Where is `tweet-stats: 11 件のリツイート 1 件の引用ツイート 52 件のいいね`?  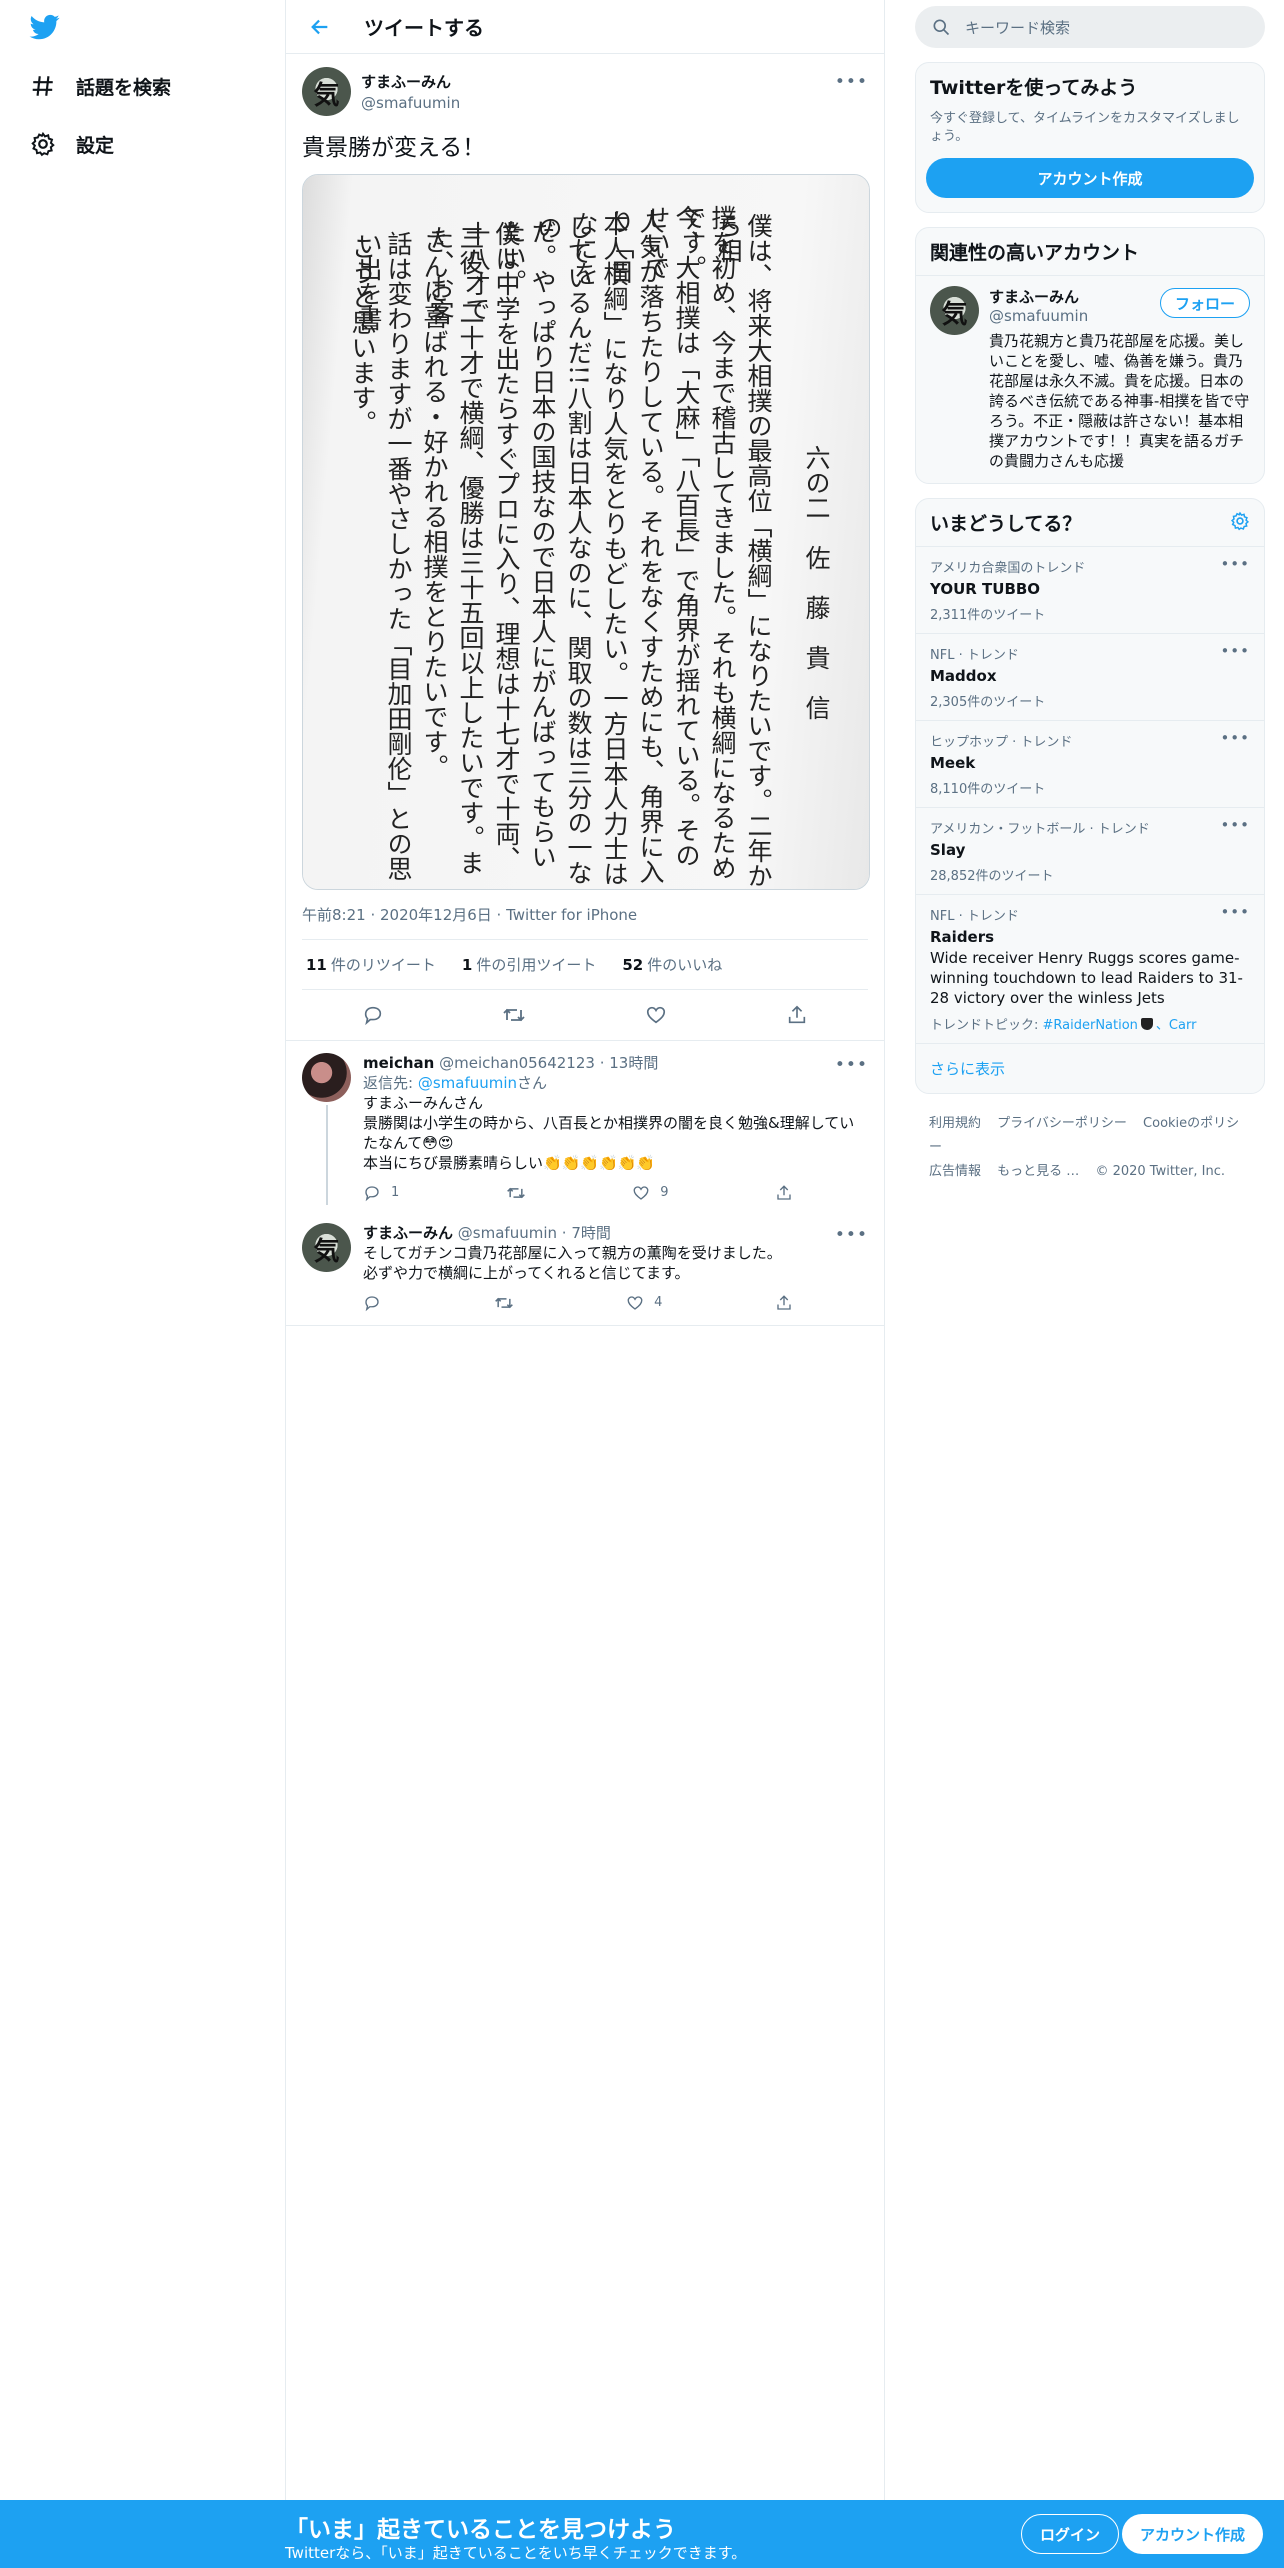
tweet-stats: 11 件のリツイート 1 件の引用ツイート 52 件のいいね is located at coordinates (585, 965).